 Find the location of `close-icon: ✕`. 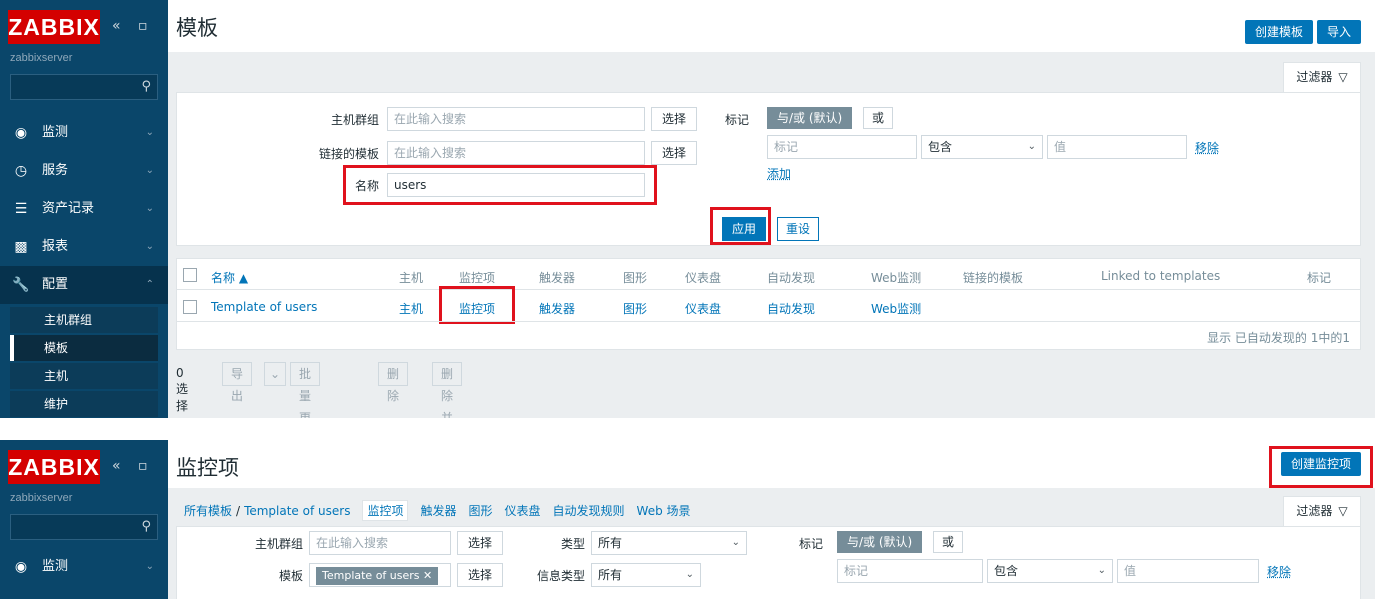

close-icon: ✕ is located at coordinates (427, 575).